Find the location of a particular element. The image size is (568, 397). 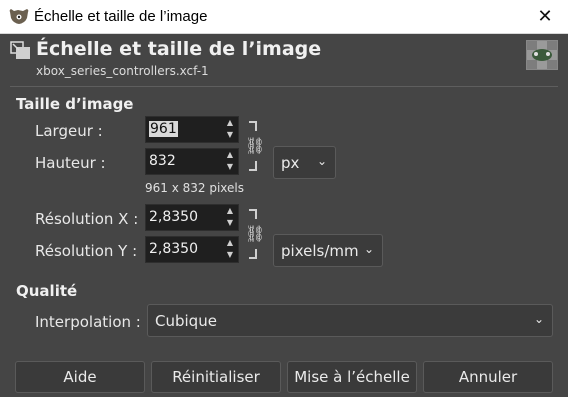

height-value: 832 is located at coordinates (162, 161).